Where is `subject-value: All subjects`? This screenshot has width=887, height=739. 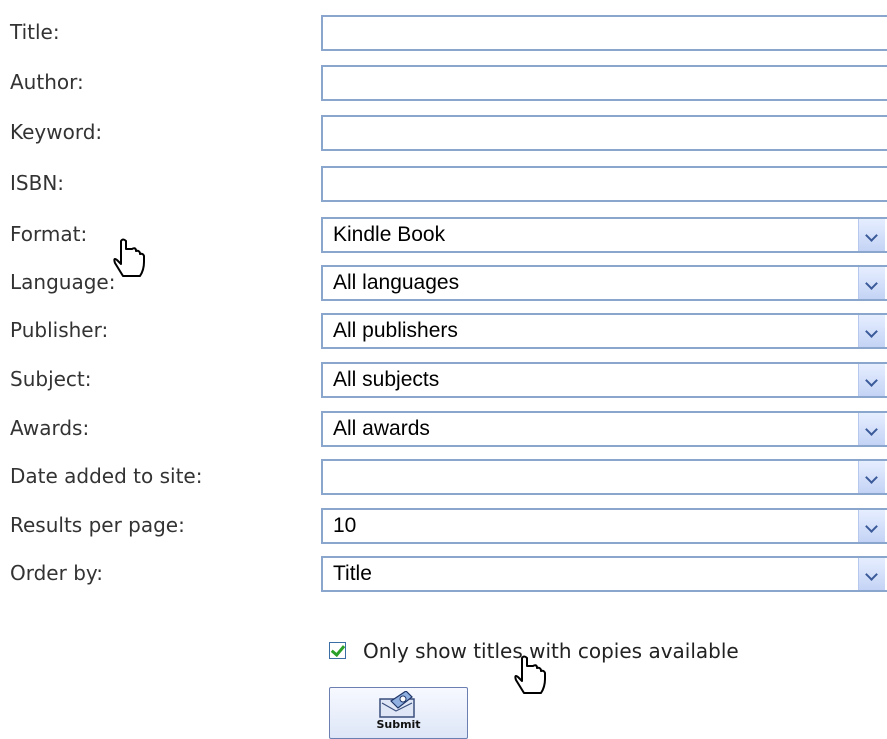
subject-value: All subjects is located at coordinates (386, 379).